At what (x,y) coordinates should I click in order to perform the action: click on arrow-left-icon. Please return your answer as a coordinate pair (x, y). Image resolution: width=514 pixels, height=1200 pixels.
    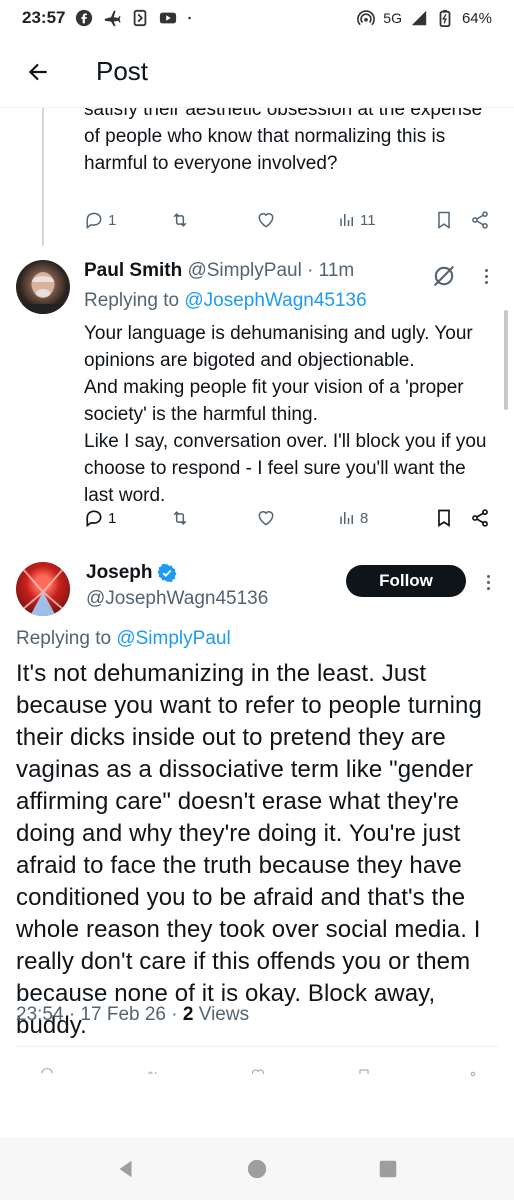
    Looking at the image, I should click on (37, 71).